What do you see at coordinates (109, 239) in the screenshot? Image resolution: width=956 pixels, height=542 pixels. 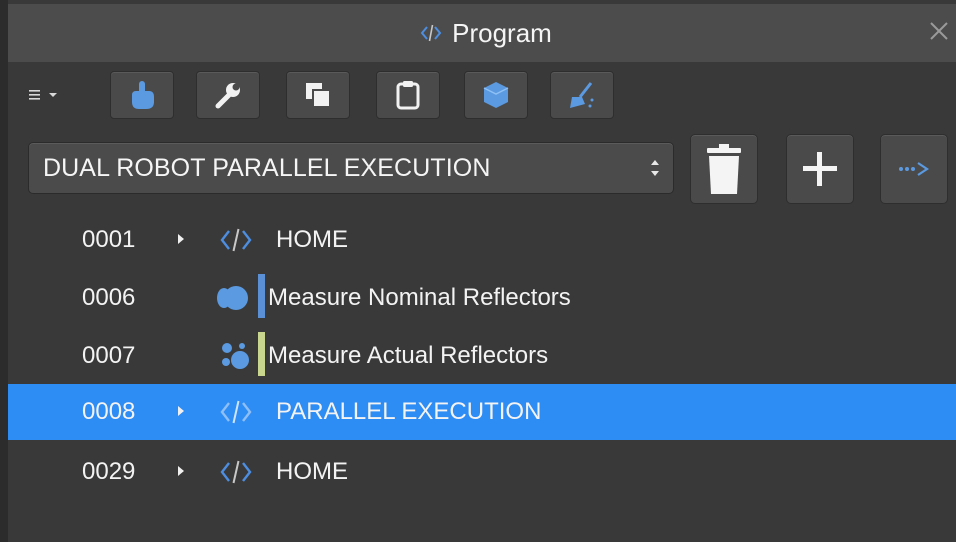 I see `row-number: 0001` at bounding box center [109, 239].